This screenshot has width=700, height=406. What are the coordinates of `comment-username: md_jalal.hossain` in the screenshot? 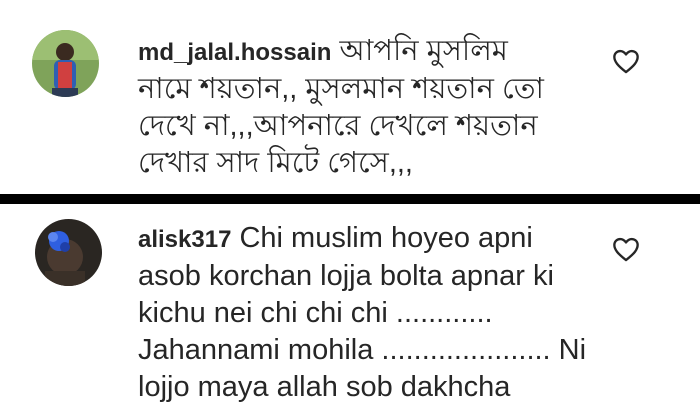 It's located at (234, 52).